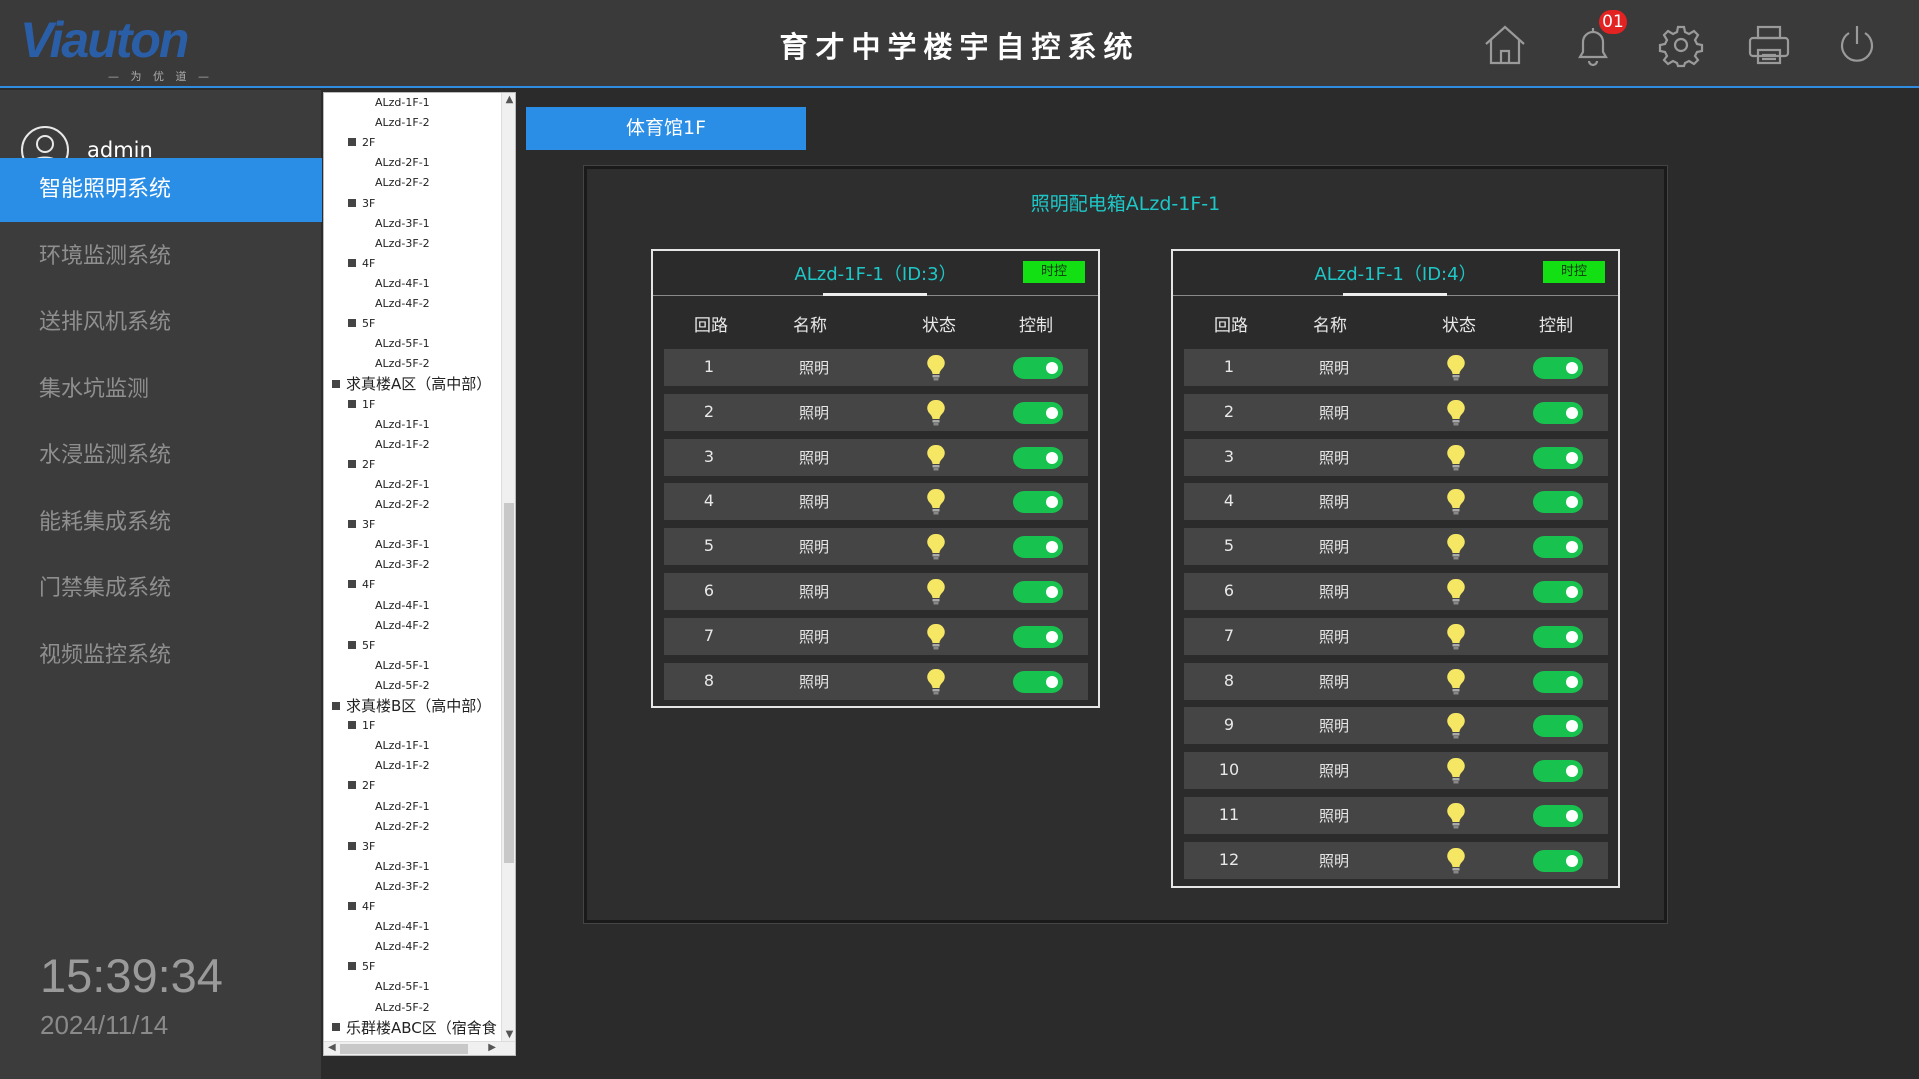 This screenshot has width=1919, height=1079. I want to click on sidebar-item-2: 送排风机系统, so click(161, 323).